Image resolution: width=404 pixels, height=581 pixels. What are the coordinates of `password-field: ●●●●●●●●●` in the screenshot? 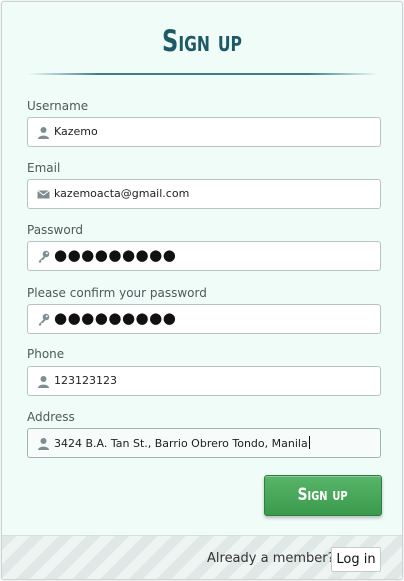 It's located at (204, 256).